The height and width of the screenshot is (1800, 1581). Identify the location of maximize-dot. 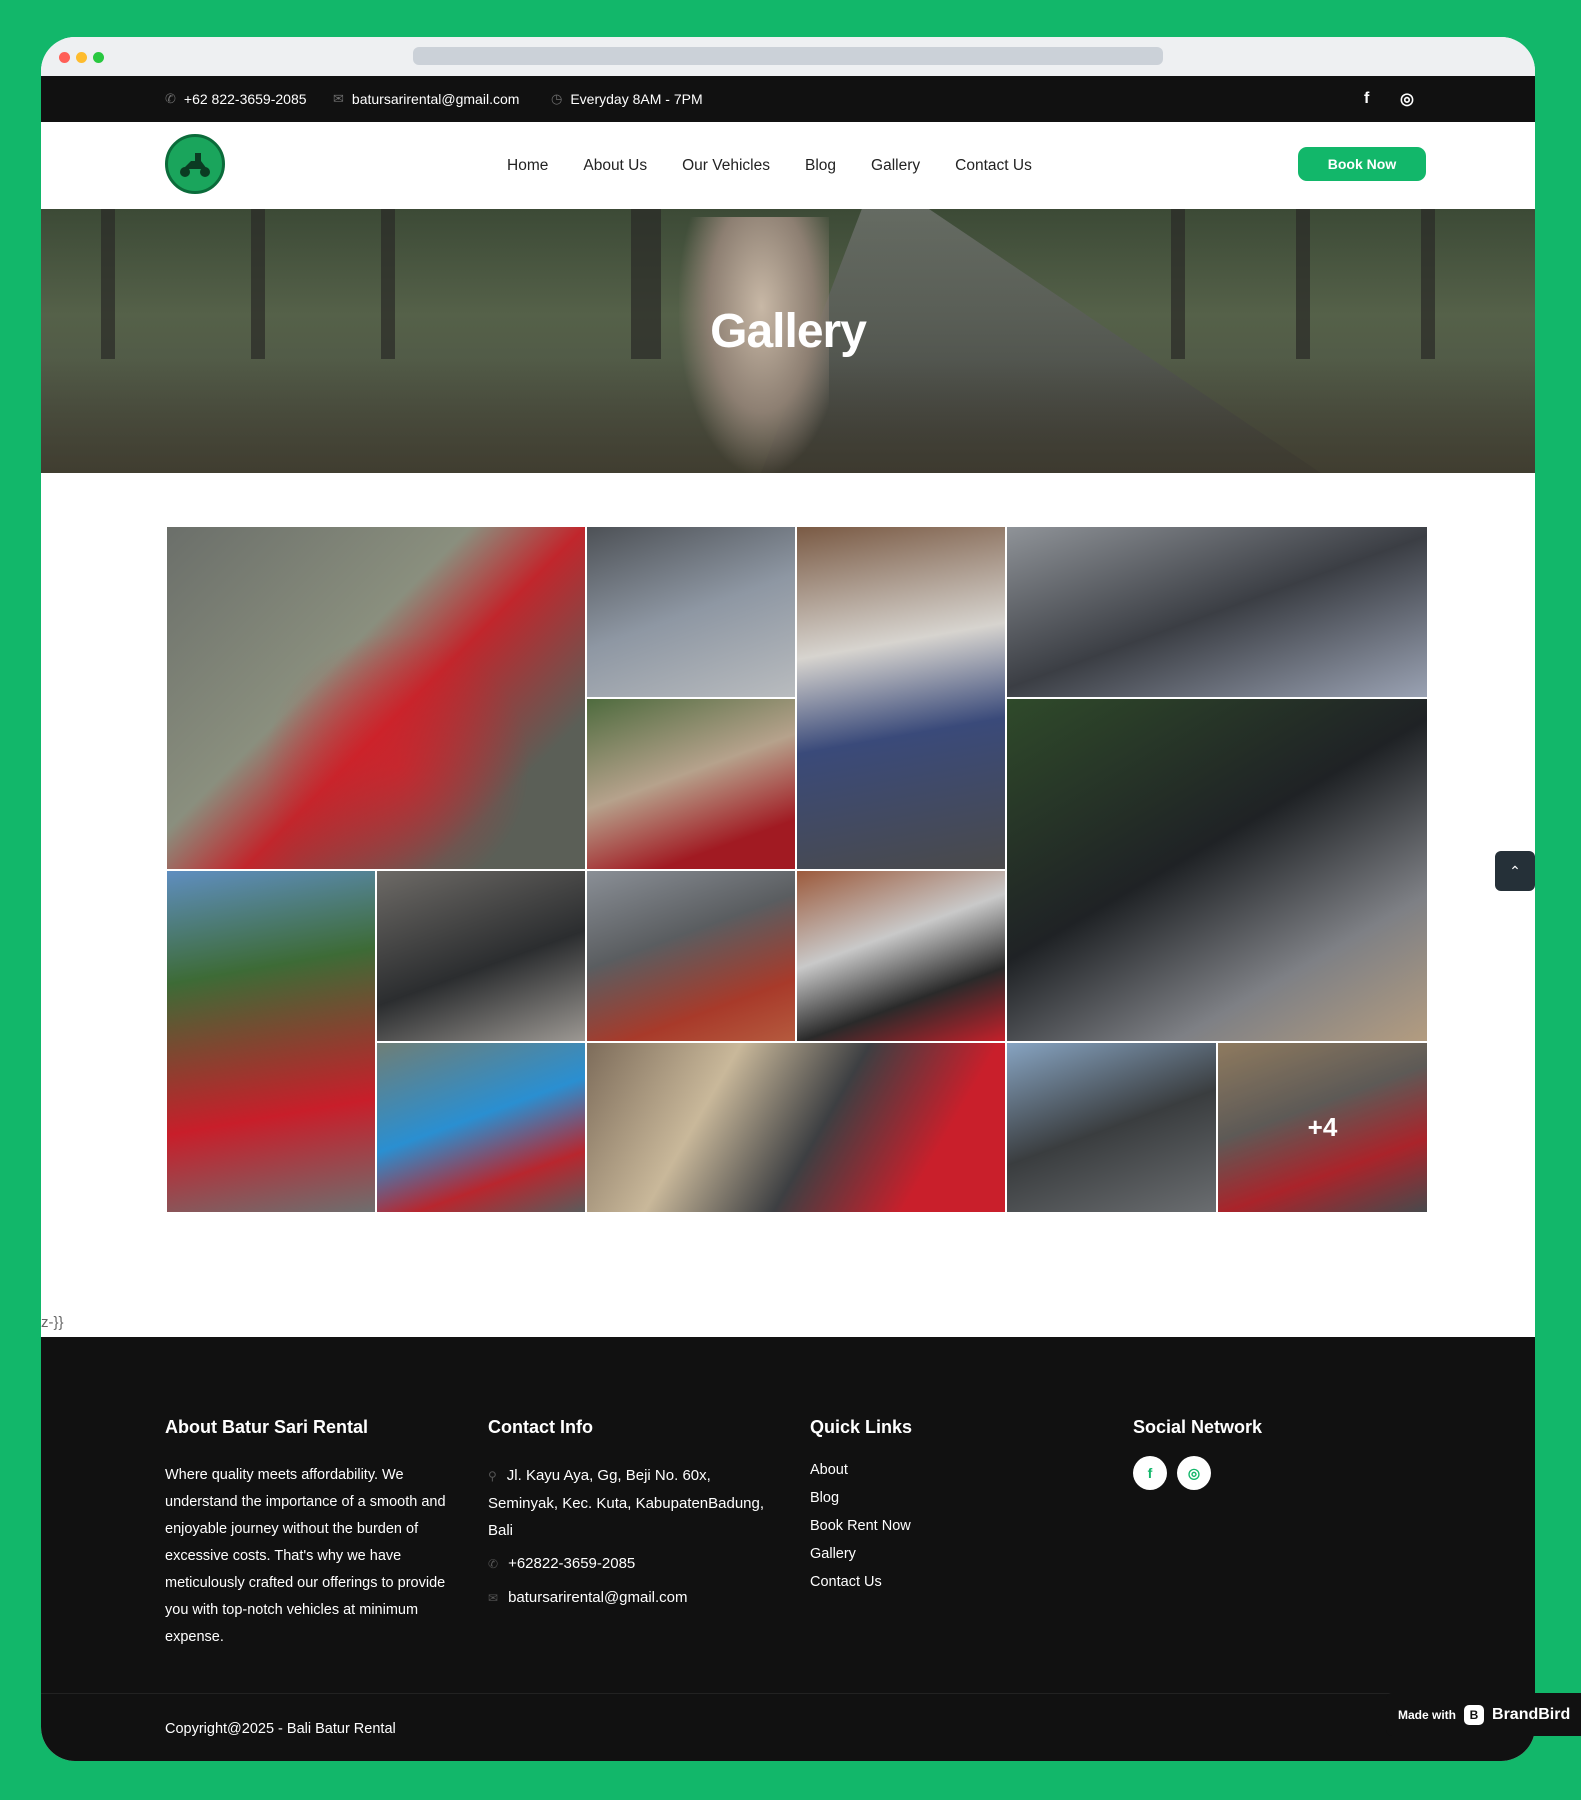
(98, 57).